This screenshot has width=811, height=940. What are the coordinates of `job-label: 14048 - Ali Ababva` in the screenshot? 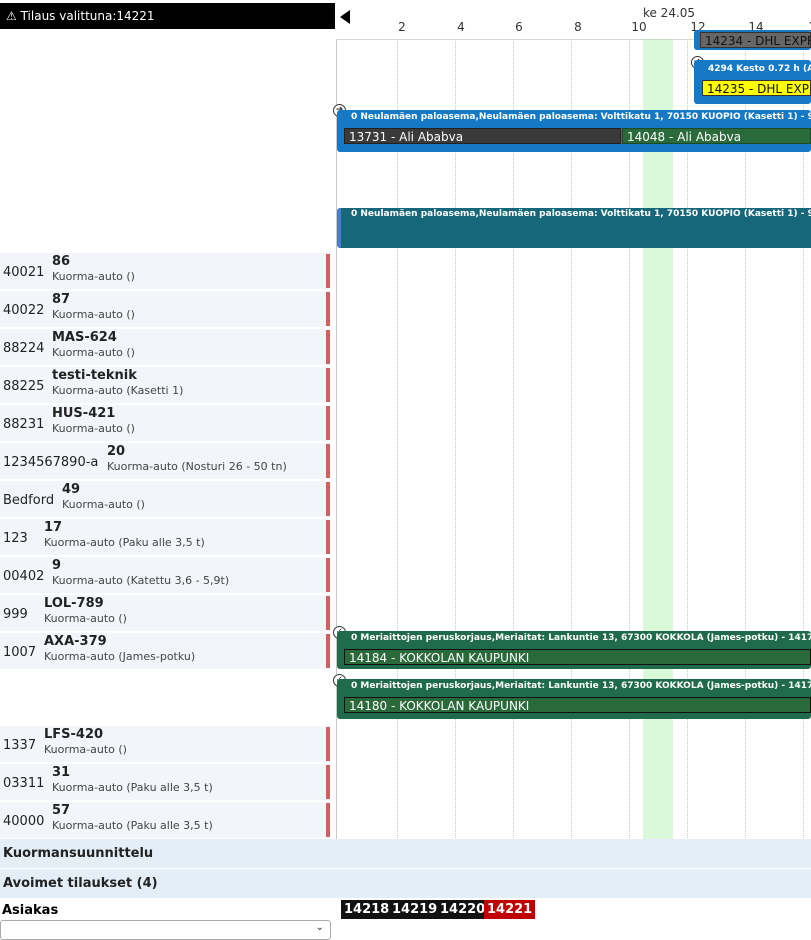 It's located at (716, 136).